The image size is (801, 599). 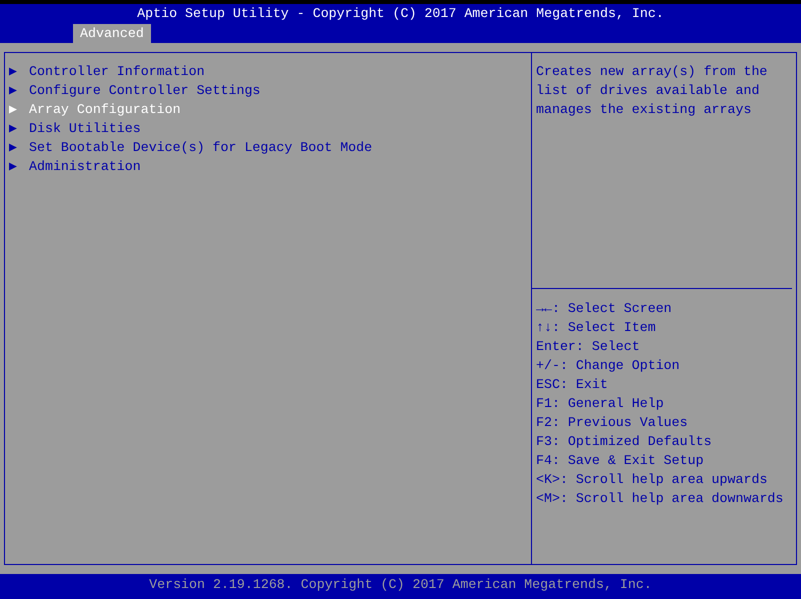 What do you see at coordinates (572, 385) in the screenshot?
I see `key-hint: ESC: Exit` at bounding box center [572, 385].